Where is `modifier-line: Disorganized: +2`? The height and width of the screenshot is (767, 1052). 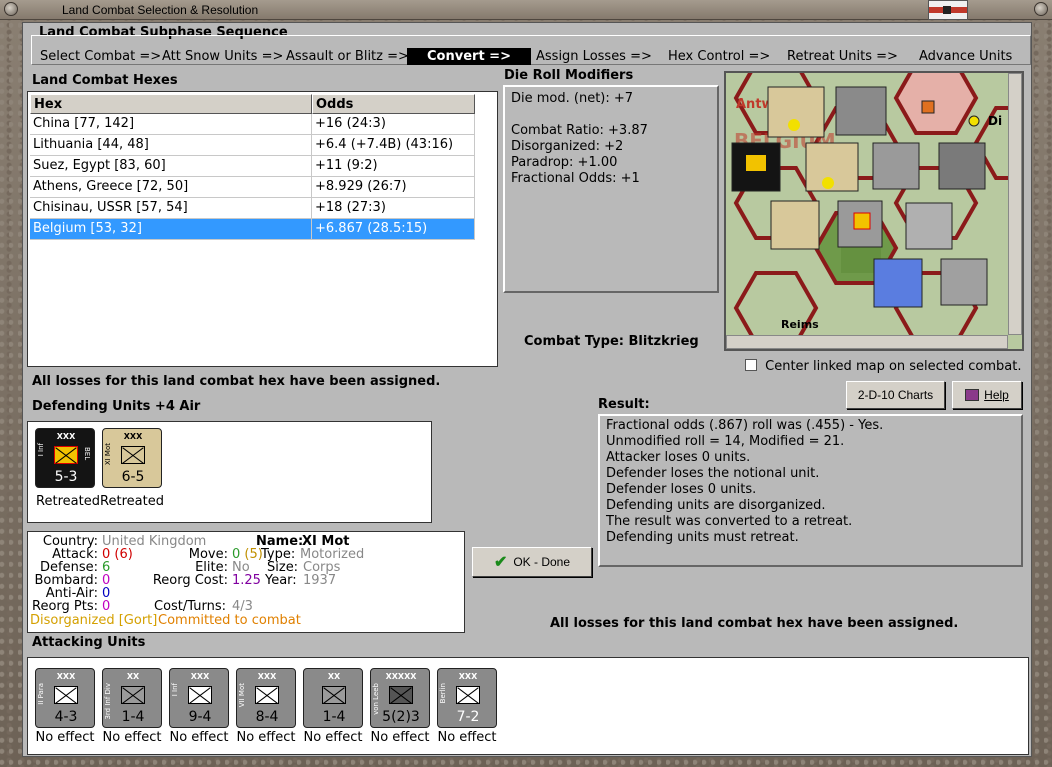
modifier-line: Disorganized: +2 is located at coordinates (567, 146).